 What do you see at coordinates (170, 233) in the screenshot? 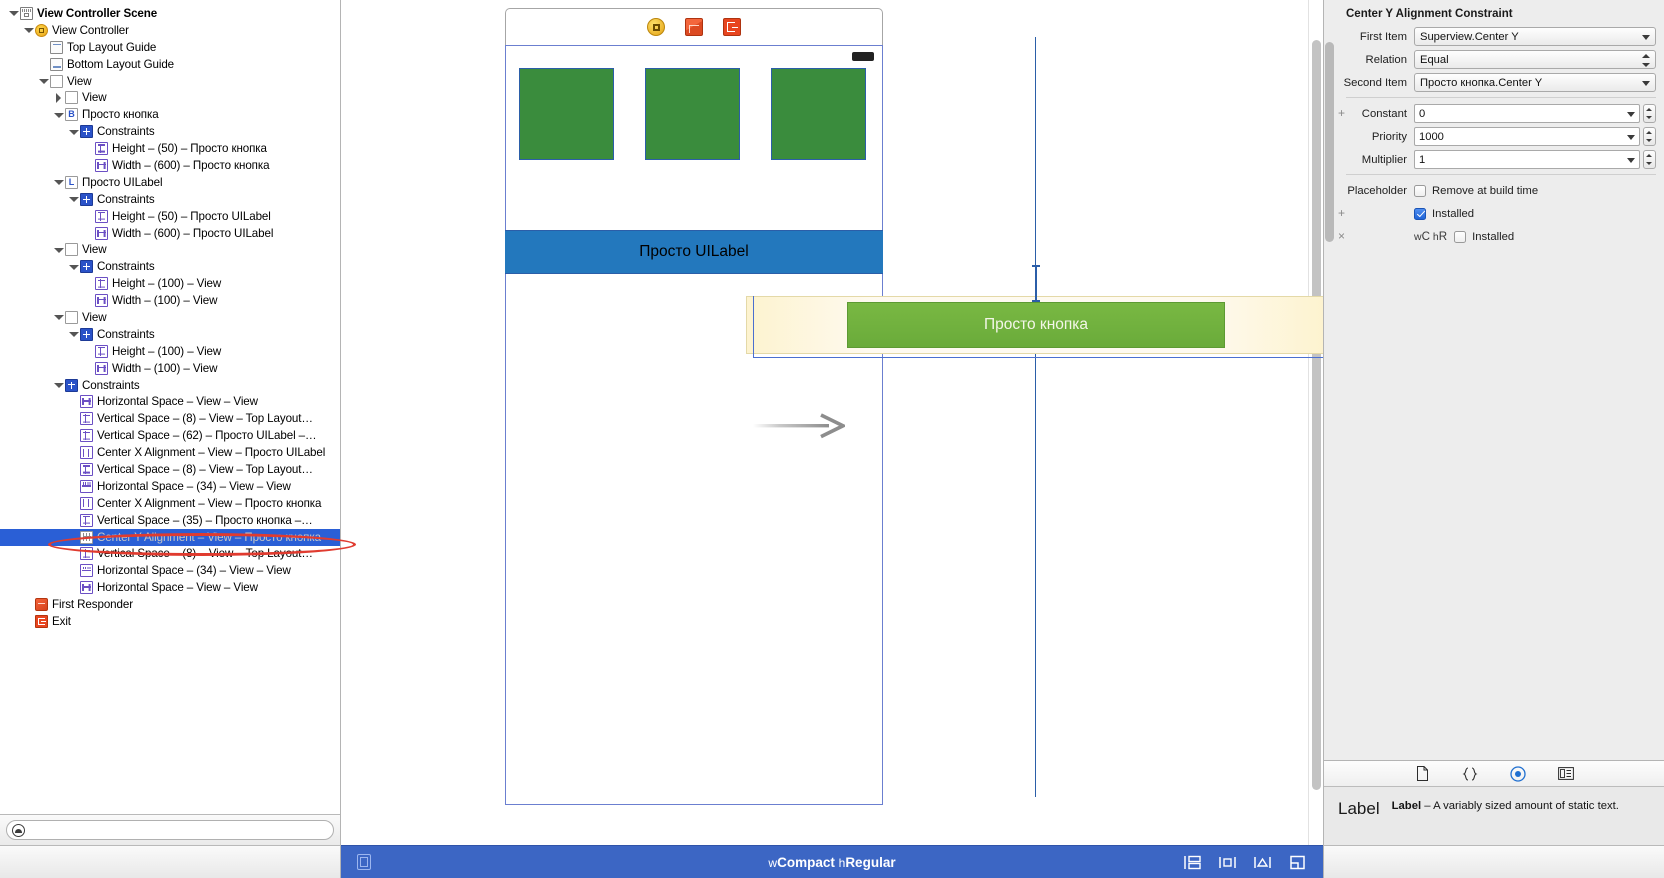
I see `outline-row: Width – (600) – Просто UILabel` at bounding box center [170, 233].